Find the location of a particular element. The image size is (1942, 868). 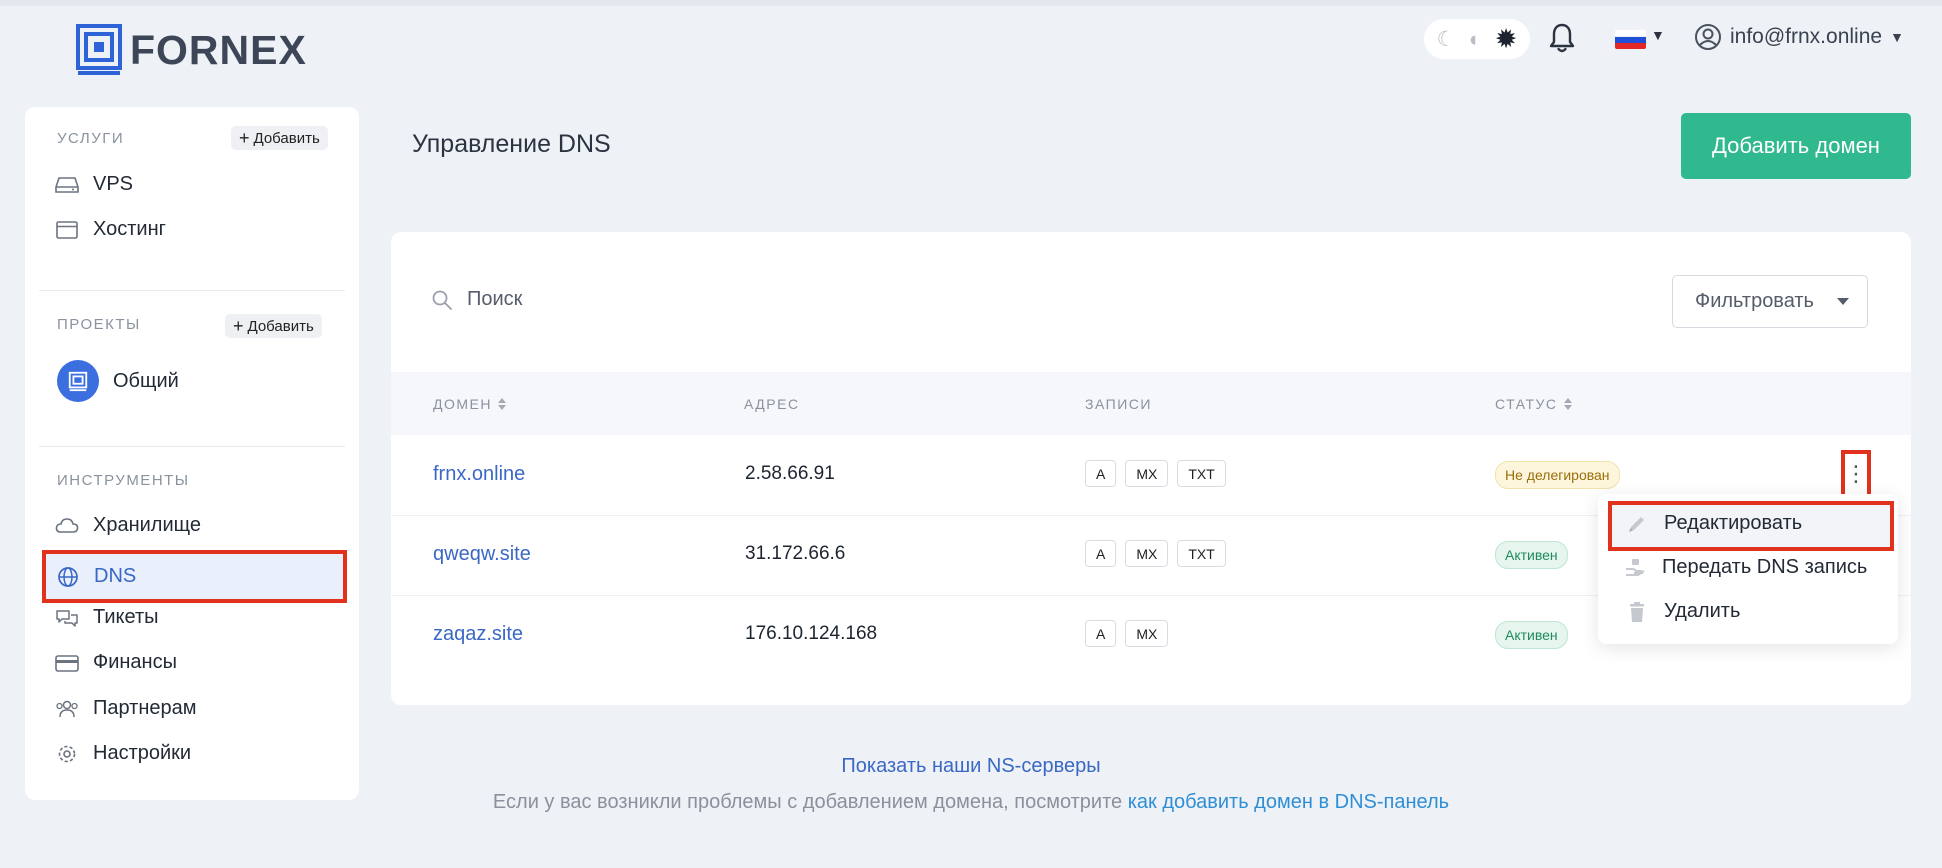

project-item-general: Общий is located at coordinates (118, 381).